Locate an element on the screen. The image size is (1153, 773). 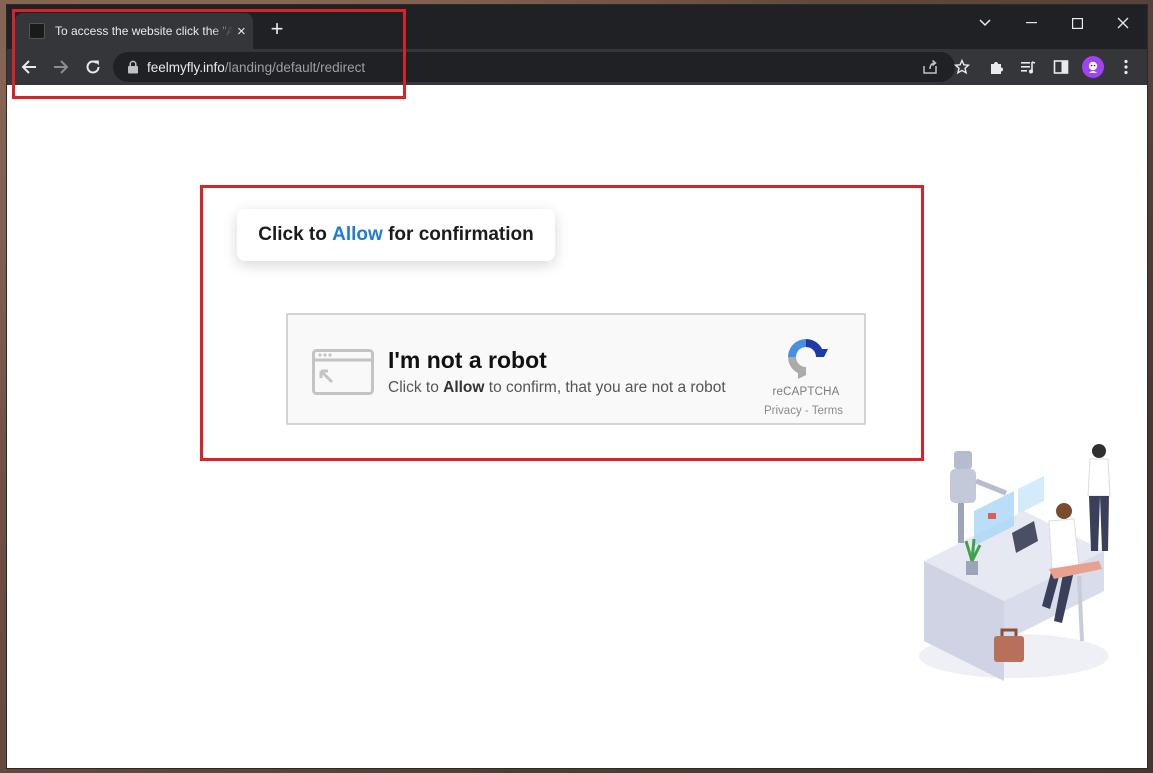
browser-menu-button is located at coordinates (1126, 67).